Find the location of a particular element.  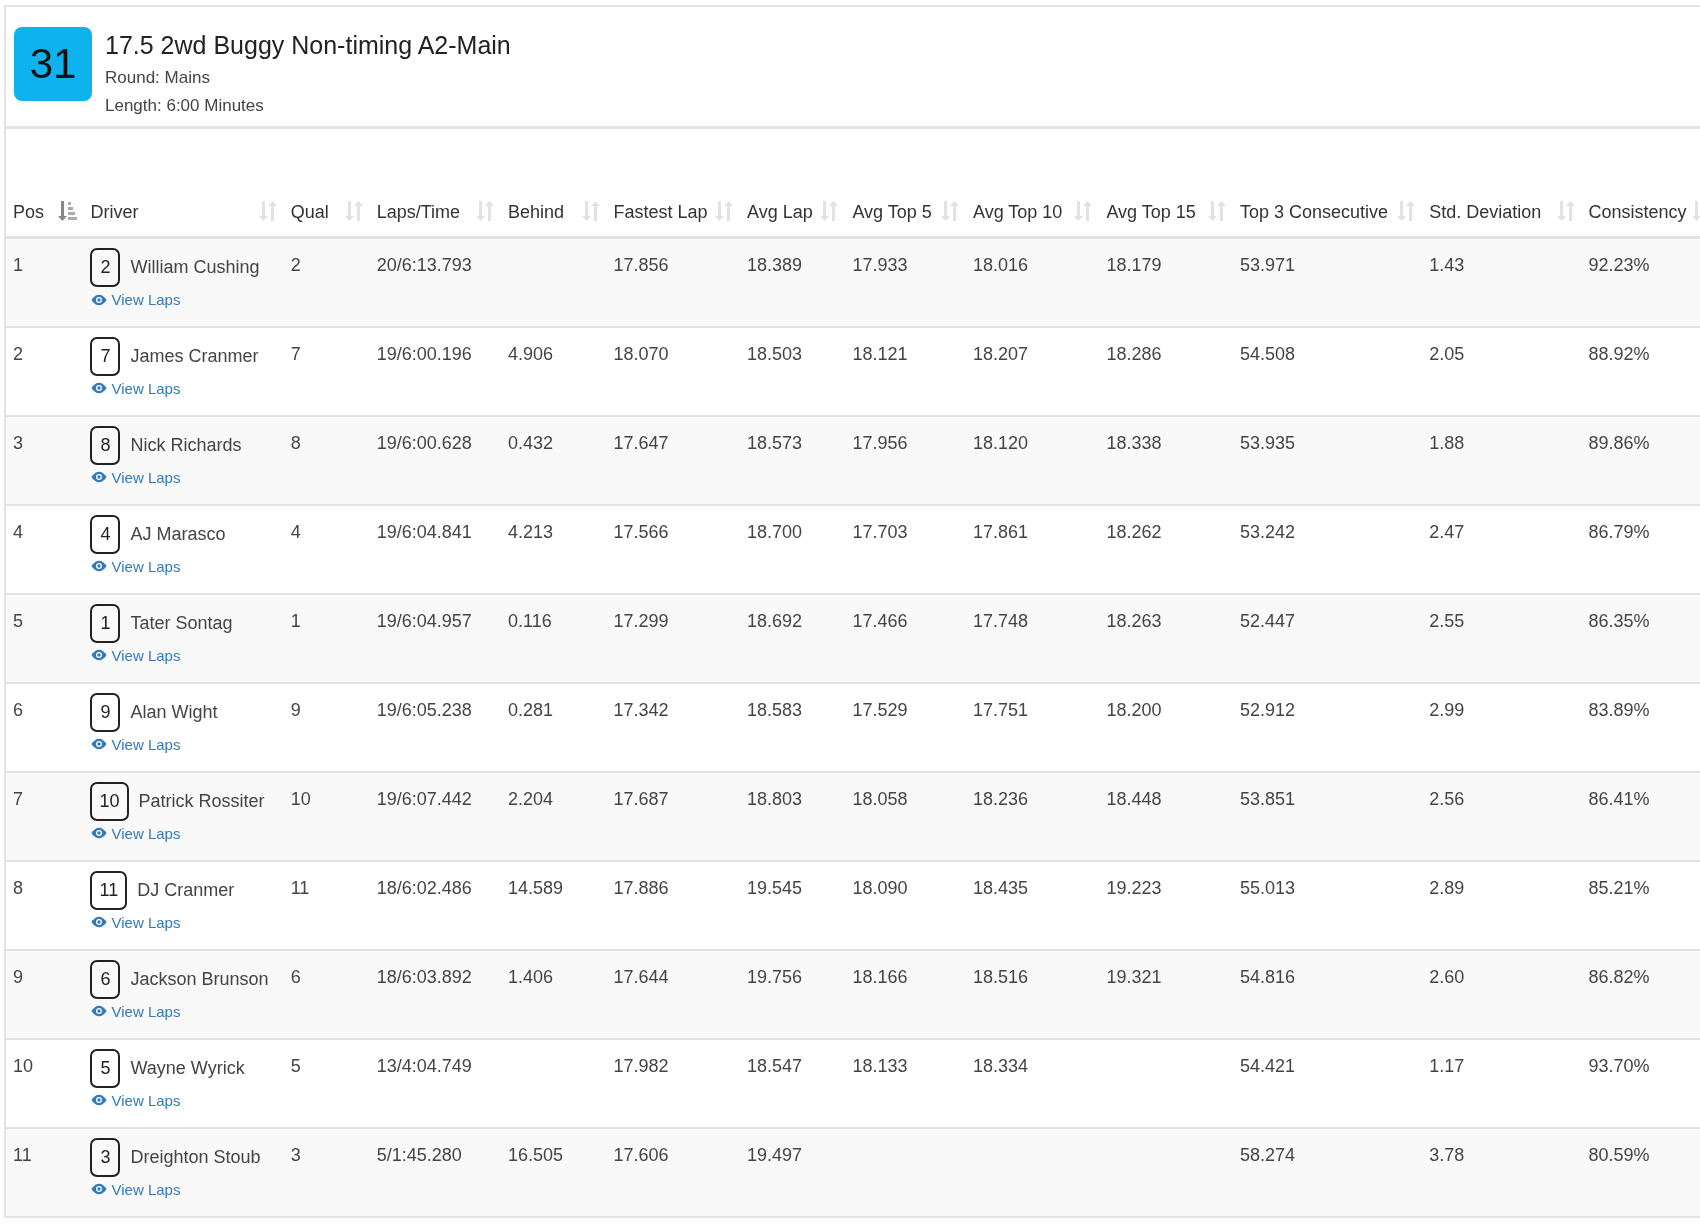

driver-name: William Cushing is located at coordinates (195, 267).